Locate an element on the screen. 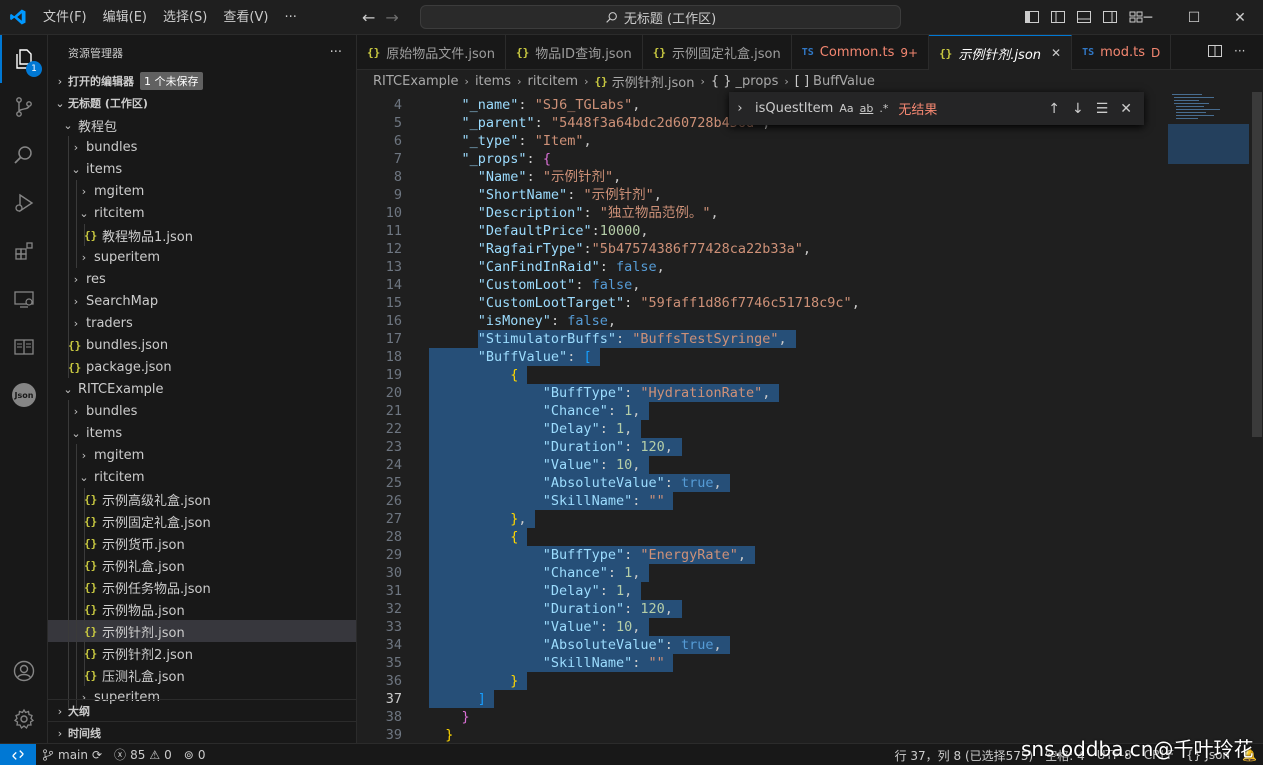 This screenshot has height=765, width=1263. activity-bottom is located at coordinates (24, 695).